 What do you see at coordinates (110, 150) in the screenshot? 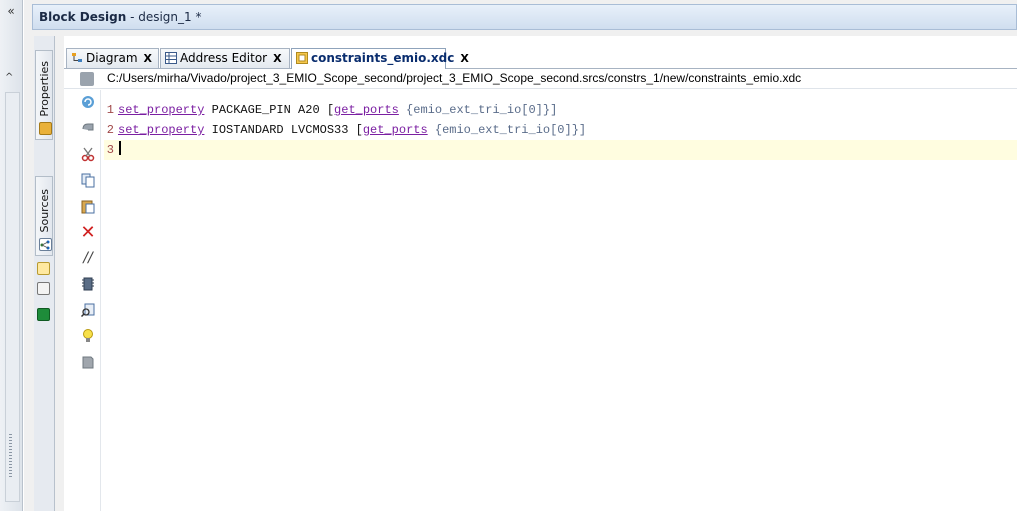
I see `line-number: 3` at bounding box center [110, 150].